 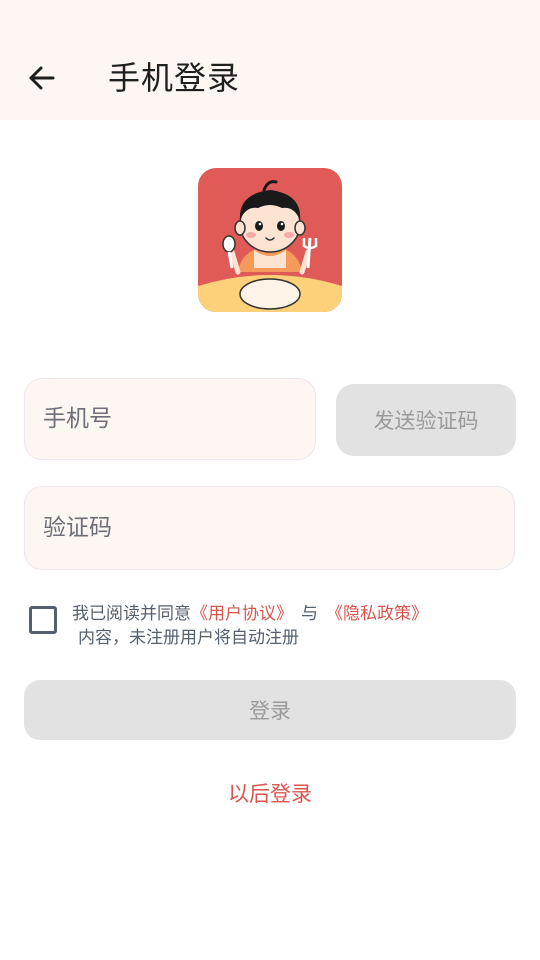 What do you see at coordinates (179, 419) in the screenshot?
I see `phone-input` at bounding box center [179, 419].